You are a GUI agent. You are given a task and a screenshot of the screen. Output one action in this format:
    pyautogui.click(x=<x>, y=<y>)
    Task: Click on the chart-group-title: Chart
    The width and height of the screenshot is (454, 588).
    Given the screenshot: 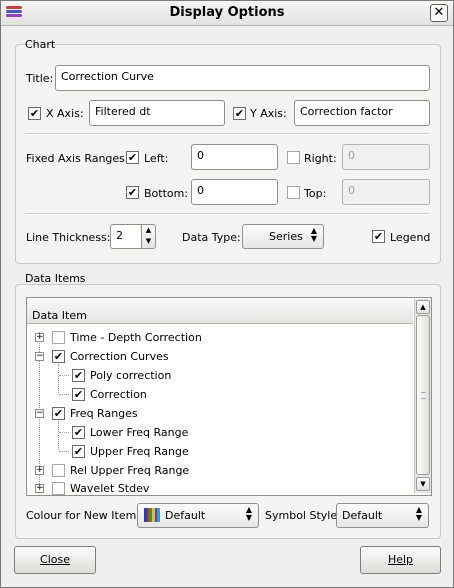 What is the action you would take?
    pyautogui.click(x=40, y=44)
    